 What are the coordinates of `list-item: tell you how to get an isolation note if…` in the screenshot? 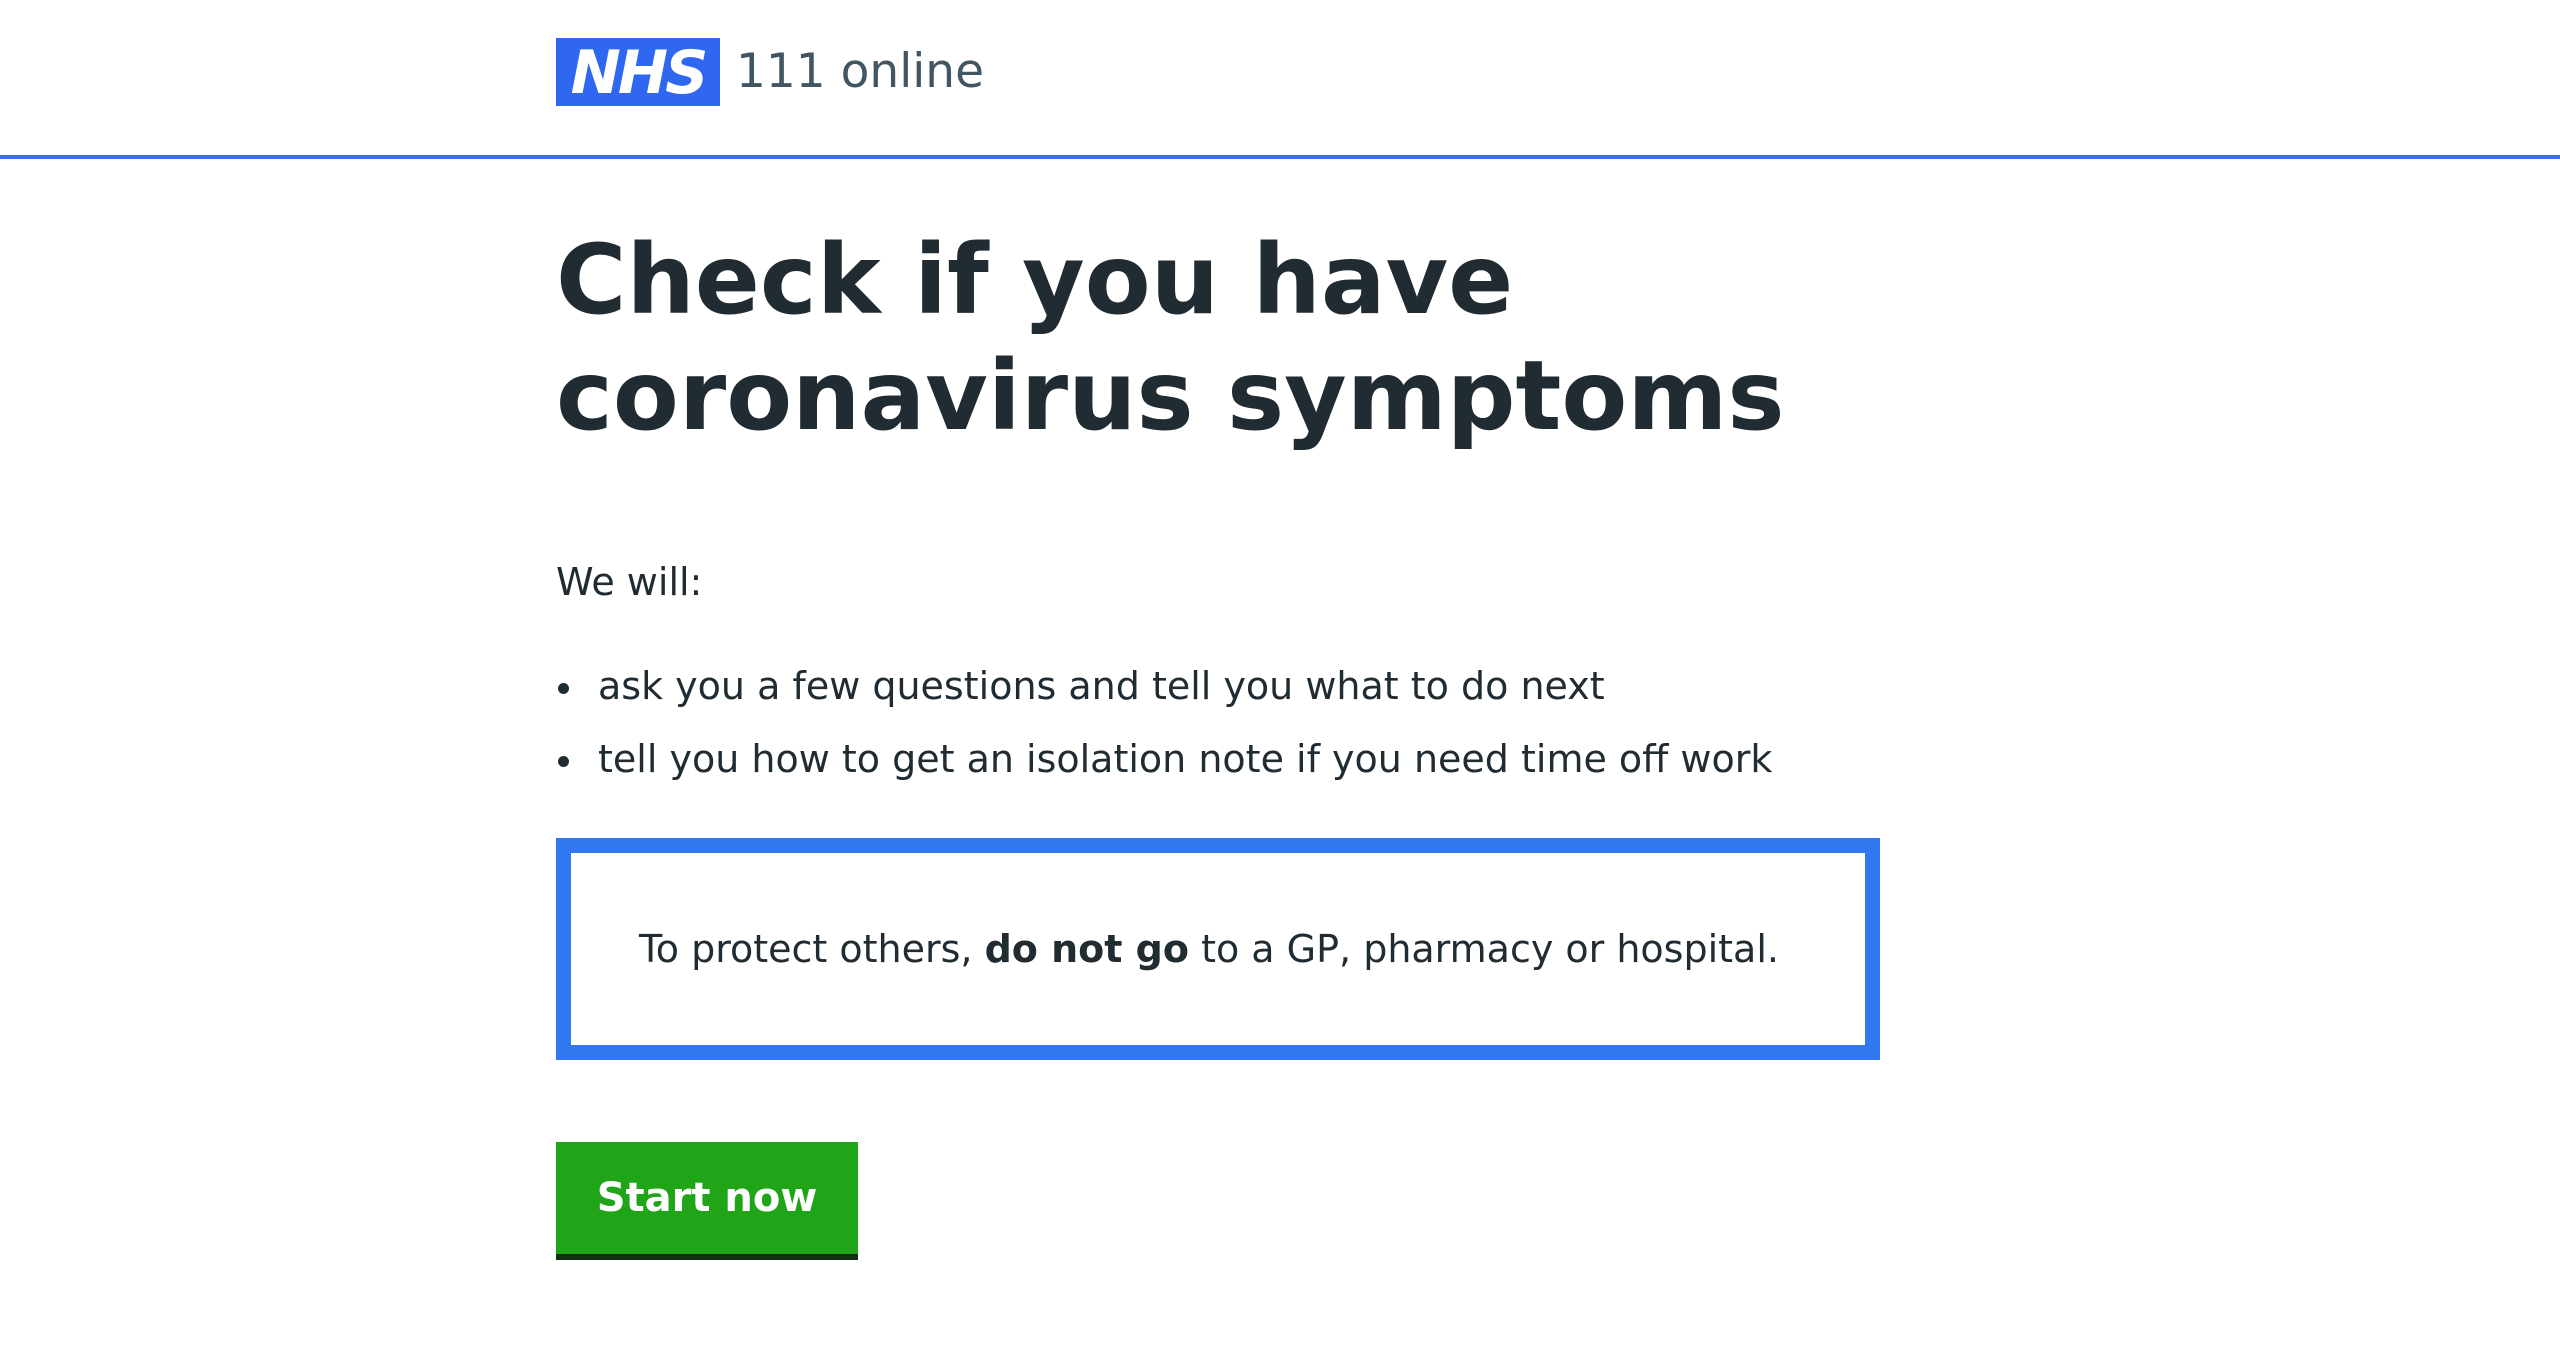 It's located at (1164, 759).